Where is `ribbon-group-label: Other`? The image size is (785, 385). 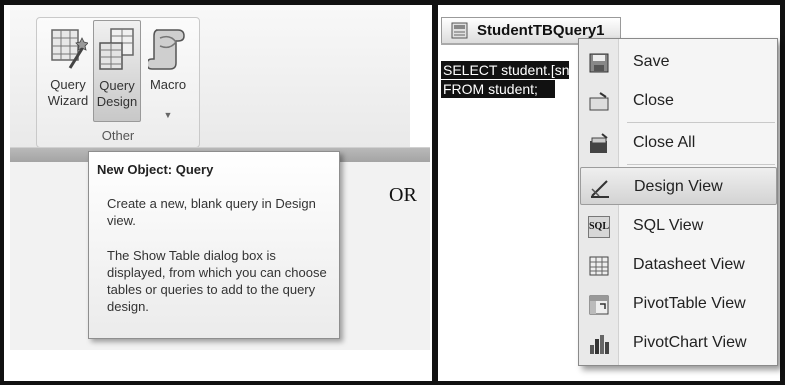 ribbon-group-label: Other is located at coordinates (118, 135).